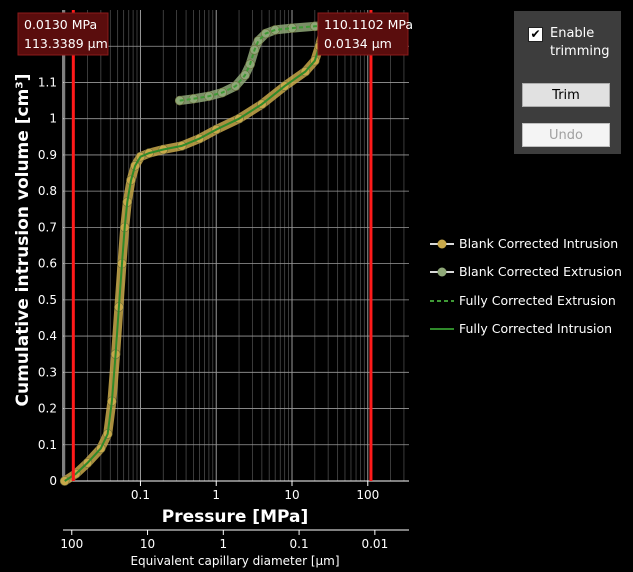 The height and width of the screenshot is (572, 633). I want to click on enable-trimming-checkbox: ✔, so click(535, 34).